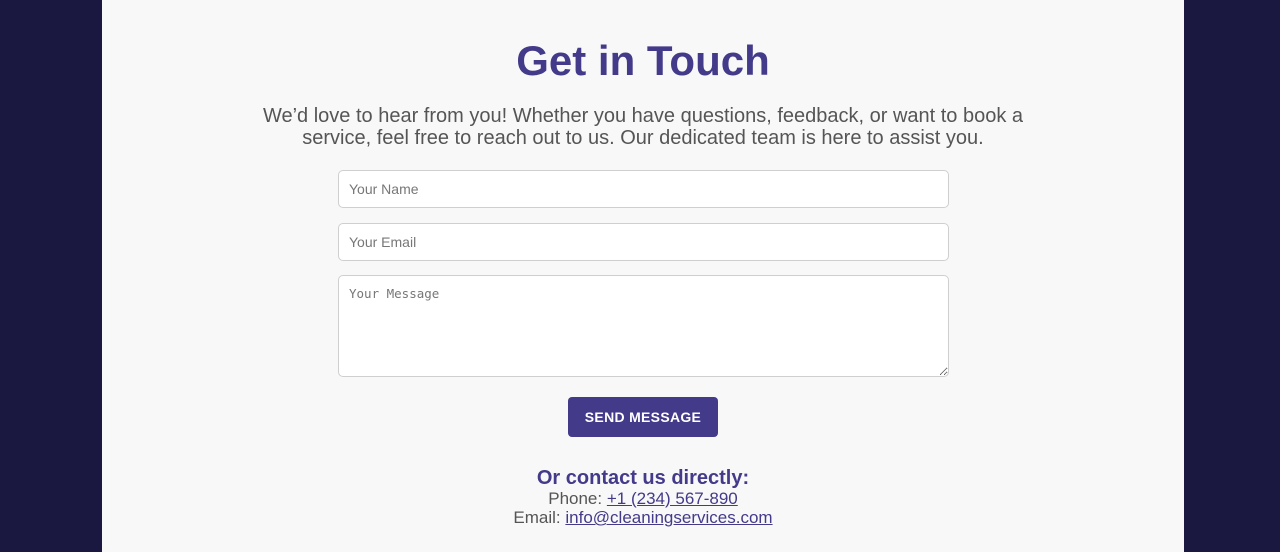 This screenshot has height=552, width=1280. I want to click on phone-line: Phone: +1 (234) 567-890, so click(643, 499).